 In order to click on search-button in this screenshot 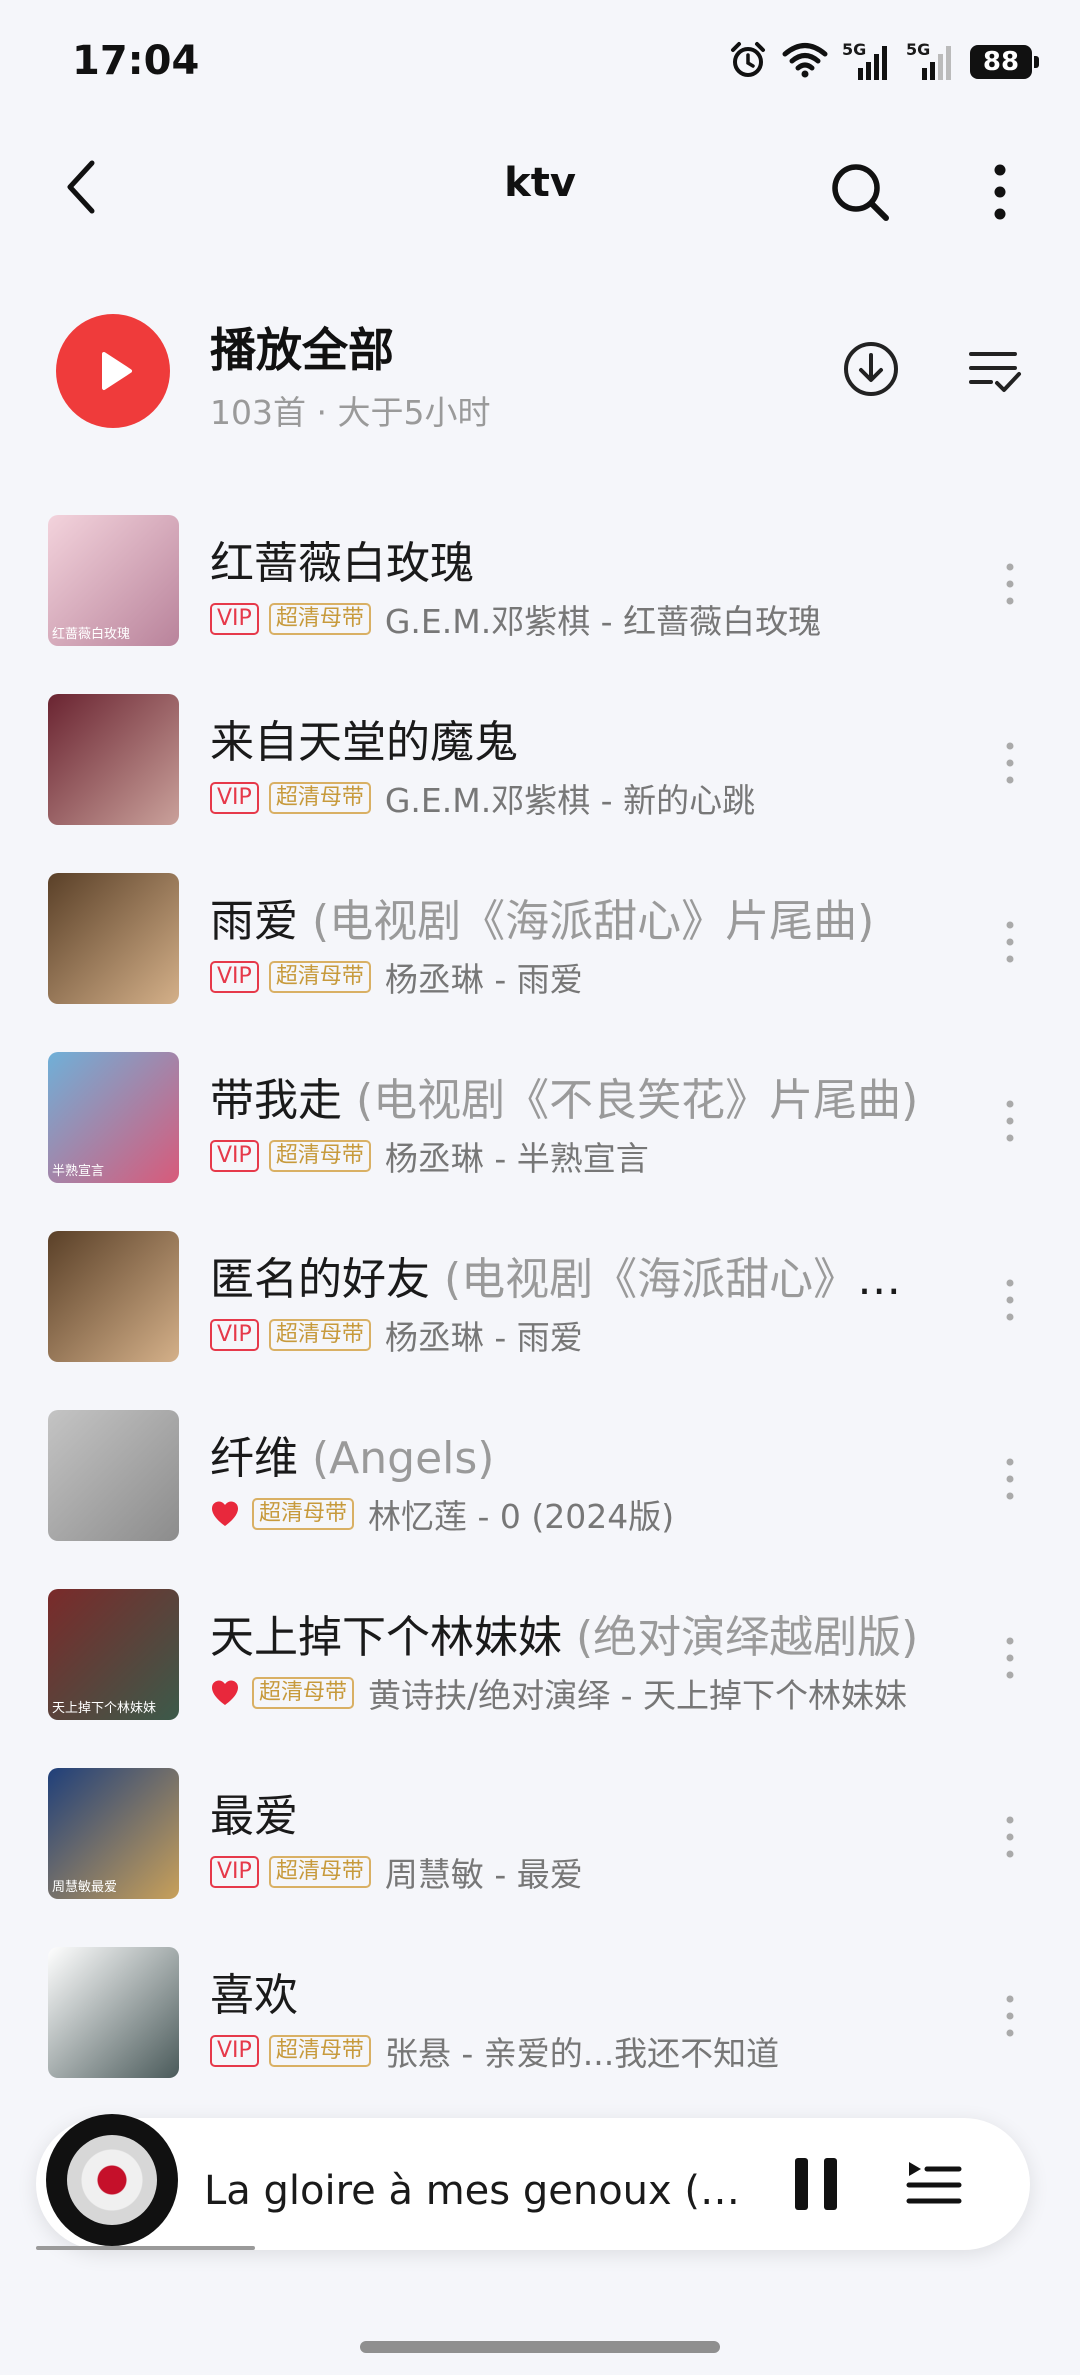, I will do `click(860, 192)`.